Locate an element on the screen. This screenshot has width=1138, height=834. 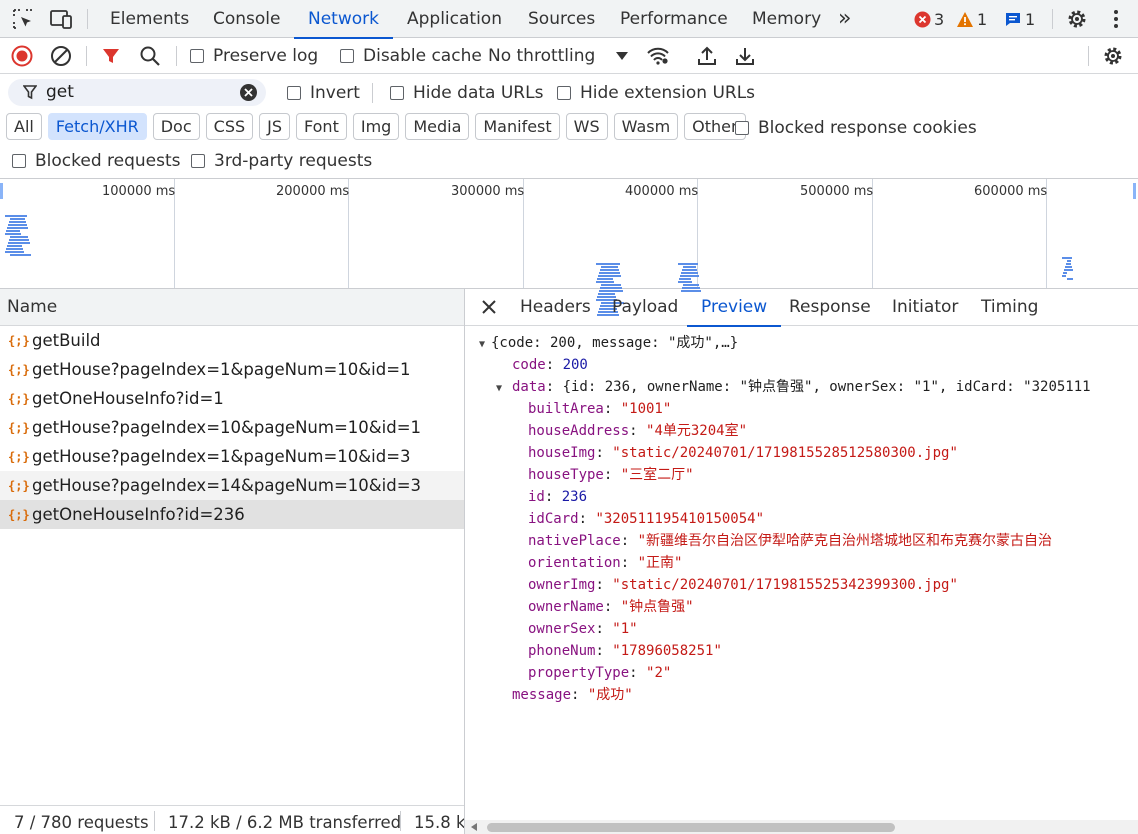
json-value: 236 is located at coordinates (574, 497).